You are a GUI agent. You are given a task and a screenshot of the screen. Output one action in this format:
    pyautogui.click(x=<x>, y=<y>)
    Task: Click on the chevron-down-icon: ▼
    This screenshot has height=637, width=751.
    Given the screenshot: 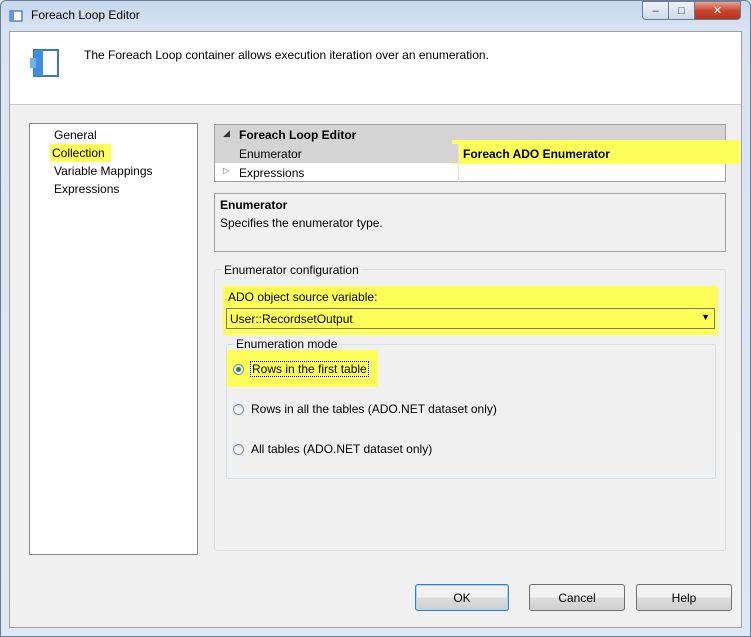 What is the action you would take?
    pyautogui.click(x=705, y=317)
    